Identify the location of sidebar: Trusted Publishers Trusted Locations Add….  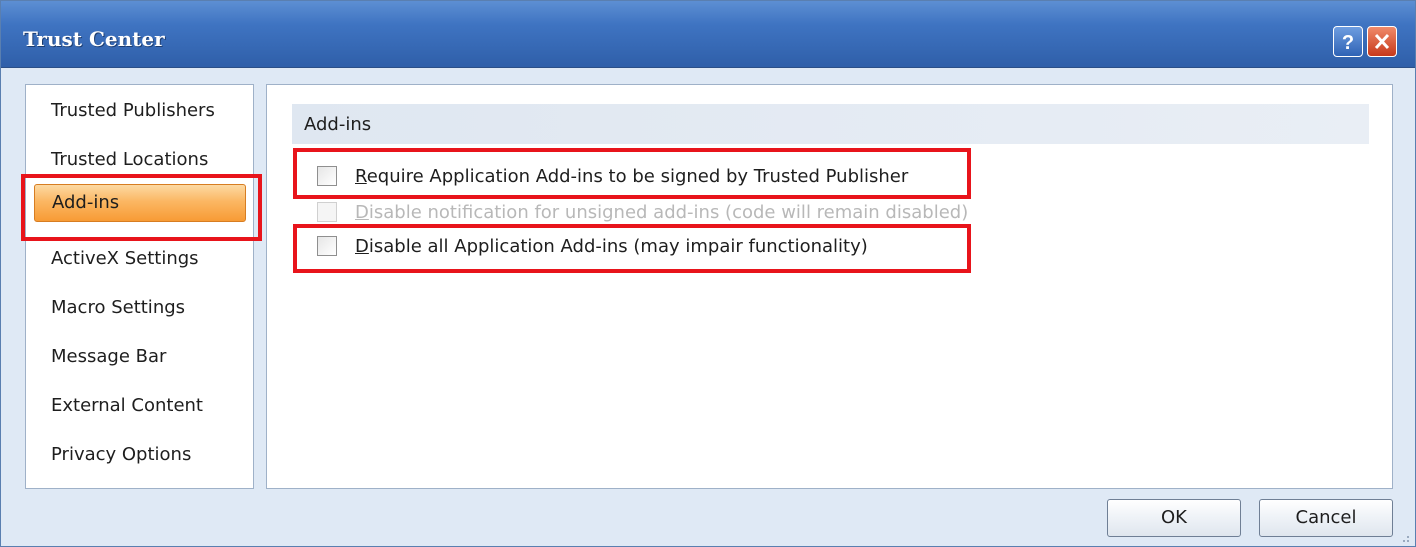
(139, 286).